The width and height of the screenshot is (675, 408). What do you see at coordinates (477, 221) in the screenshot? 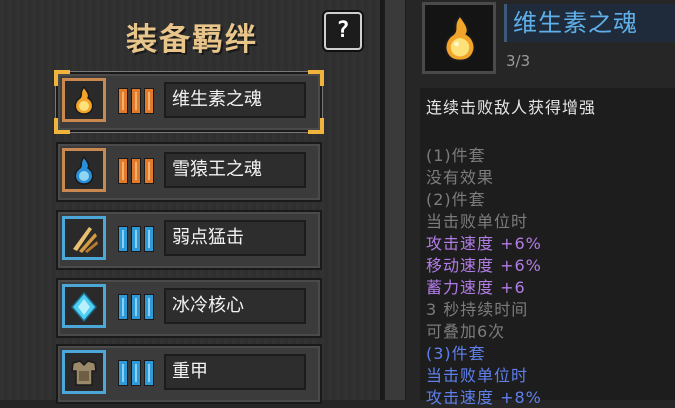
I see `tier-2-trigger: 当击败单位时` at bounding box center [477, 221].